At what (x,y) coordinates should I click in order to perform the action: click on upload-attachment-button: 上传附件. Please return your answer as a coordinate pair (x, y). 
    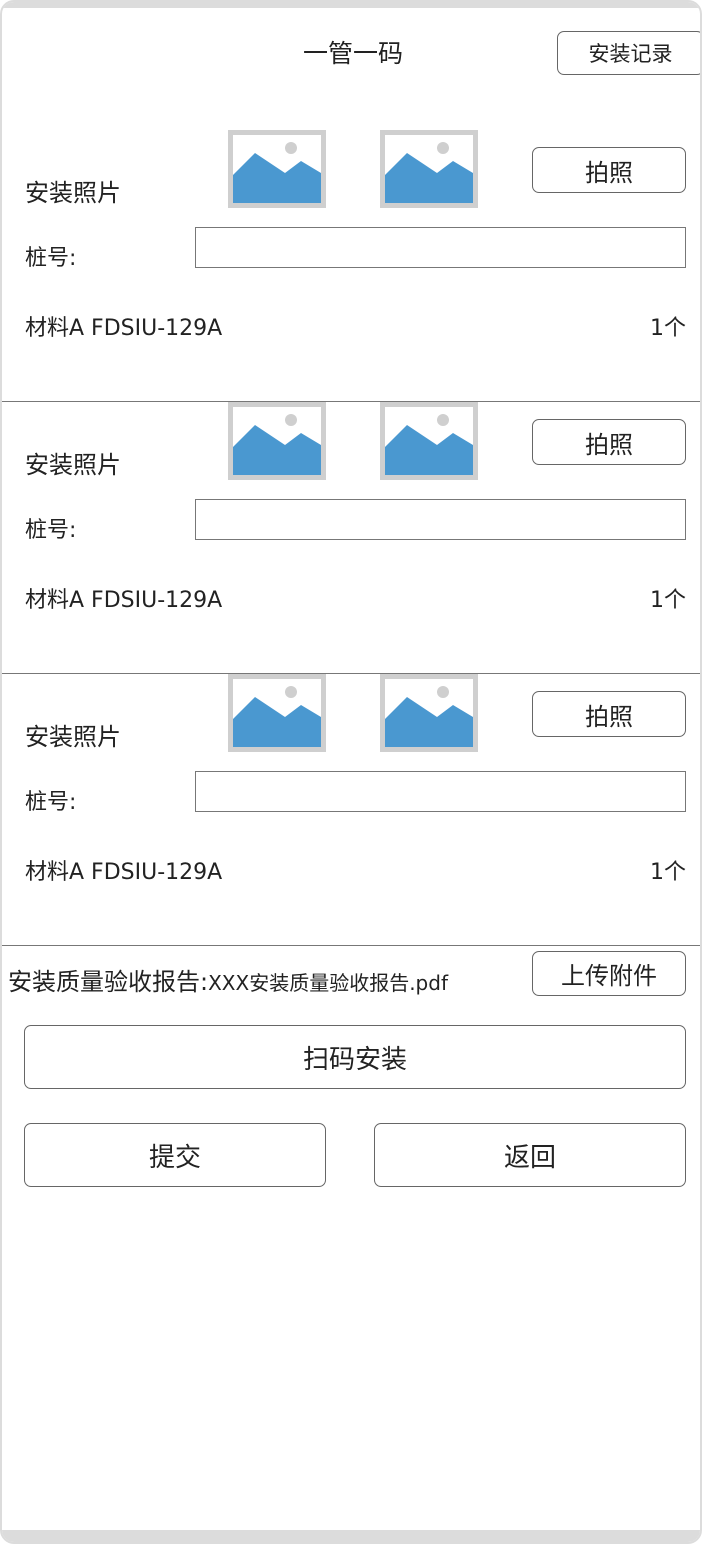
    Looking at the image, I should click on (609, 973).